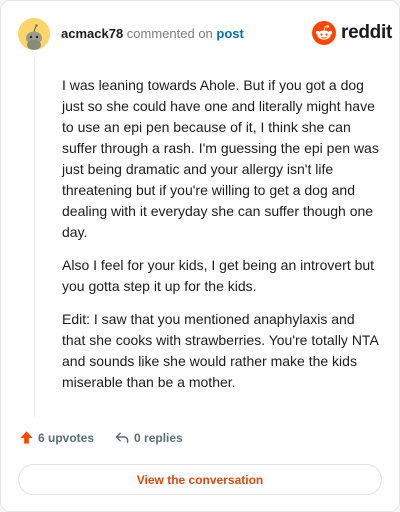 The height and width of the screenshot is (512, 400). Describe the element at coordinates (366, 32) in the screenshot. I see `reddit-wordmark: reddit` at that location.